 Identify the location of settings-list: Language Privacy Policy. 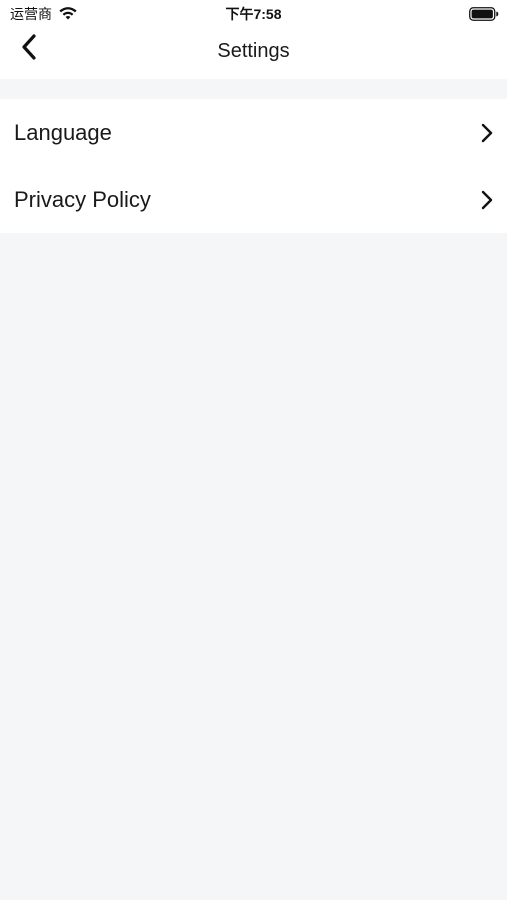
(253, 166).